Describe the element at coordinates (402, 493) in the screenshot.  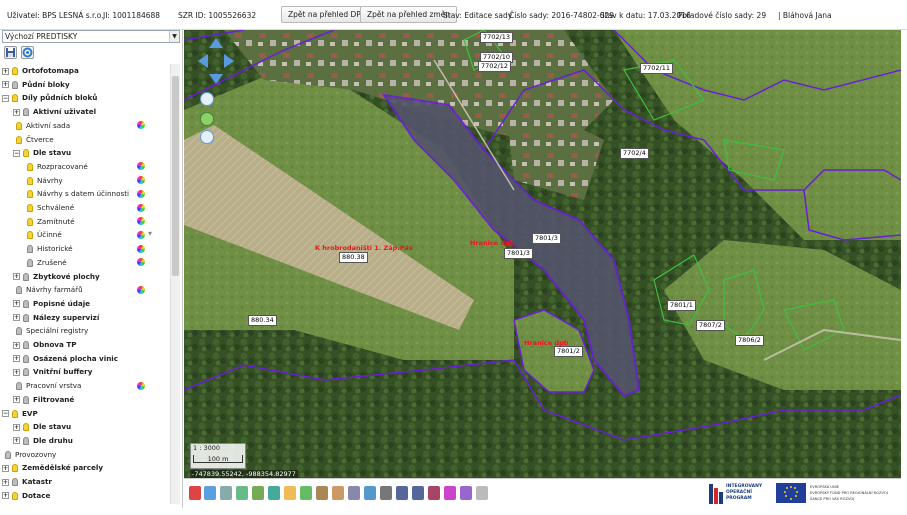
I see `tool-print-area-icon` at that location.